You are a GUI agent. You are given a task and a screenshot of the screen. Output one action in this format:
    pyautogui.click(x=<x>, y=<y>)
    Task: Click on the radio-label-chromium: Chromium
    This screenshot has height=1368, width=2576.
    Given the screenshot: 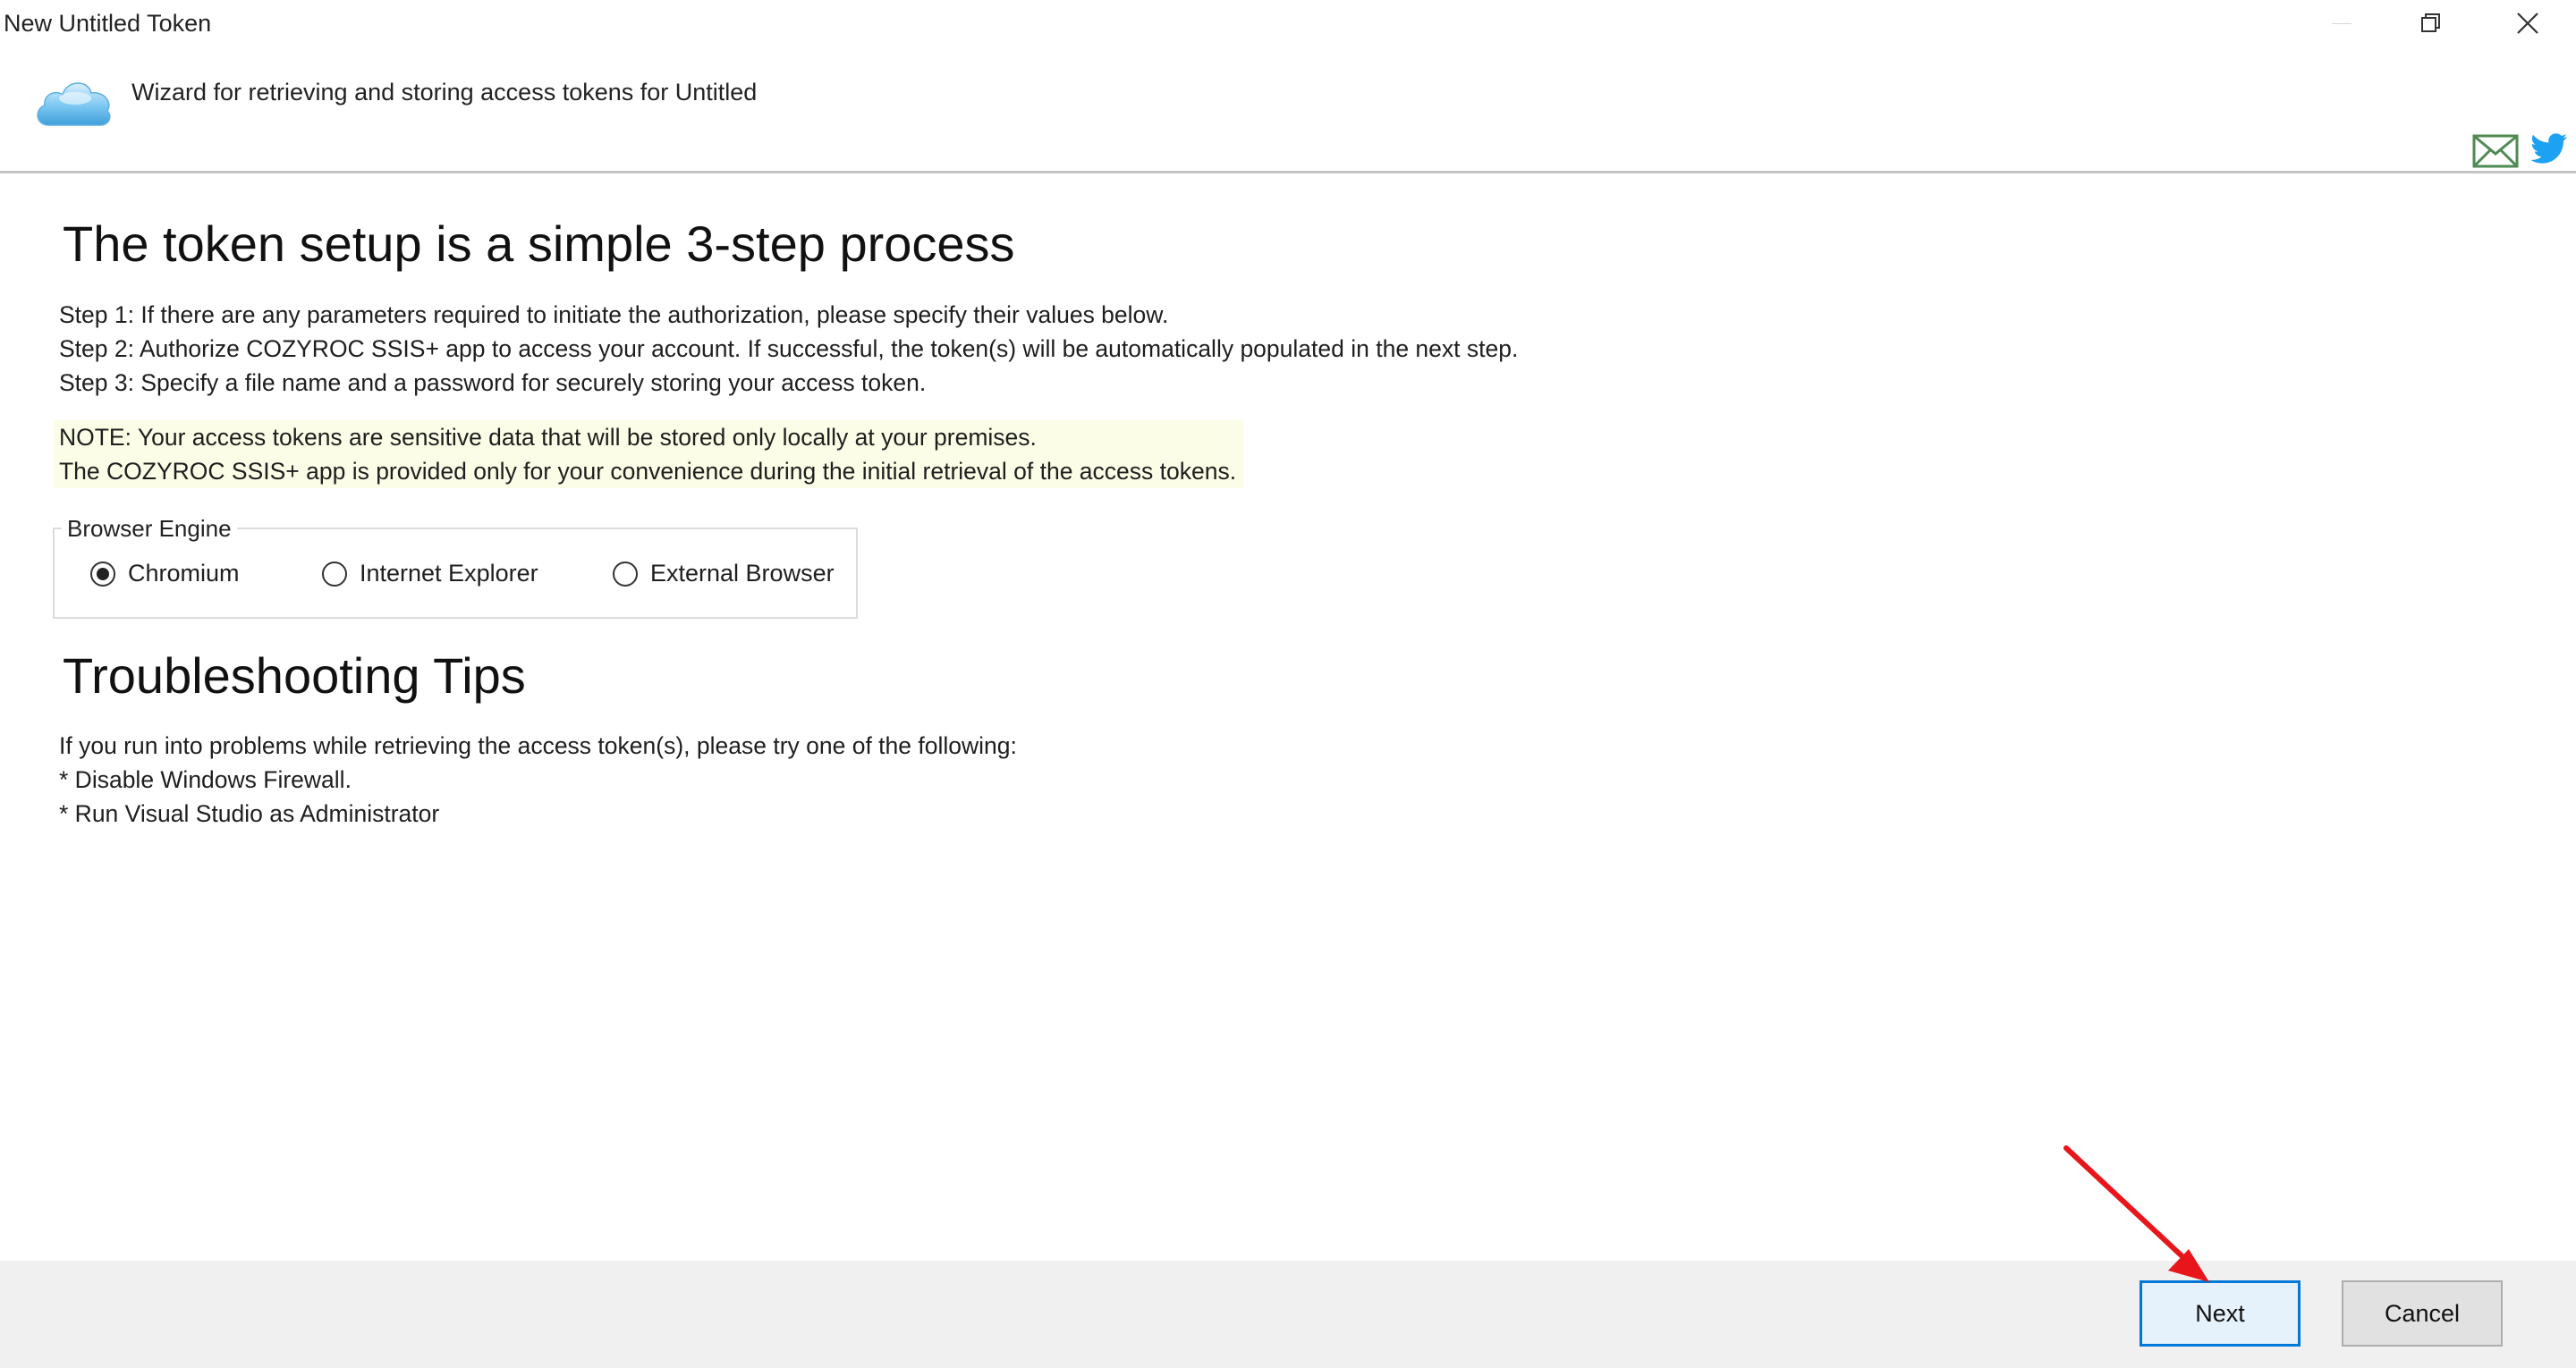 What is the action you would take?
    pyautogui.click(x=184, y=573)
    